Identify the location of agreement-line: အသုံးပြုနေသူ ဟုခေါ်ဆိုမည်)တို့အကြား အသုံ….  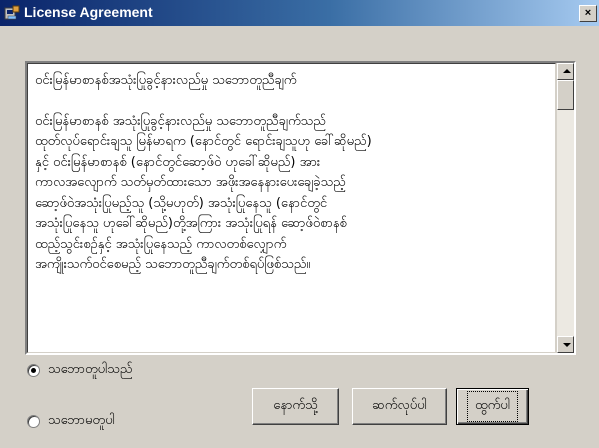
(191, 223).